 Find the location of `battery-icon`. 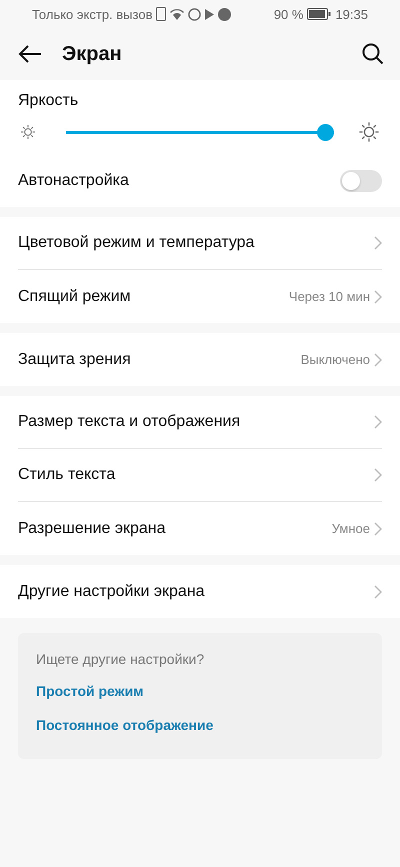

battery-icon is located at coordinates (319, 14).